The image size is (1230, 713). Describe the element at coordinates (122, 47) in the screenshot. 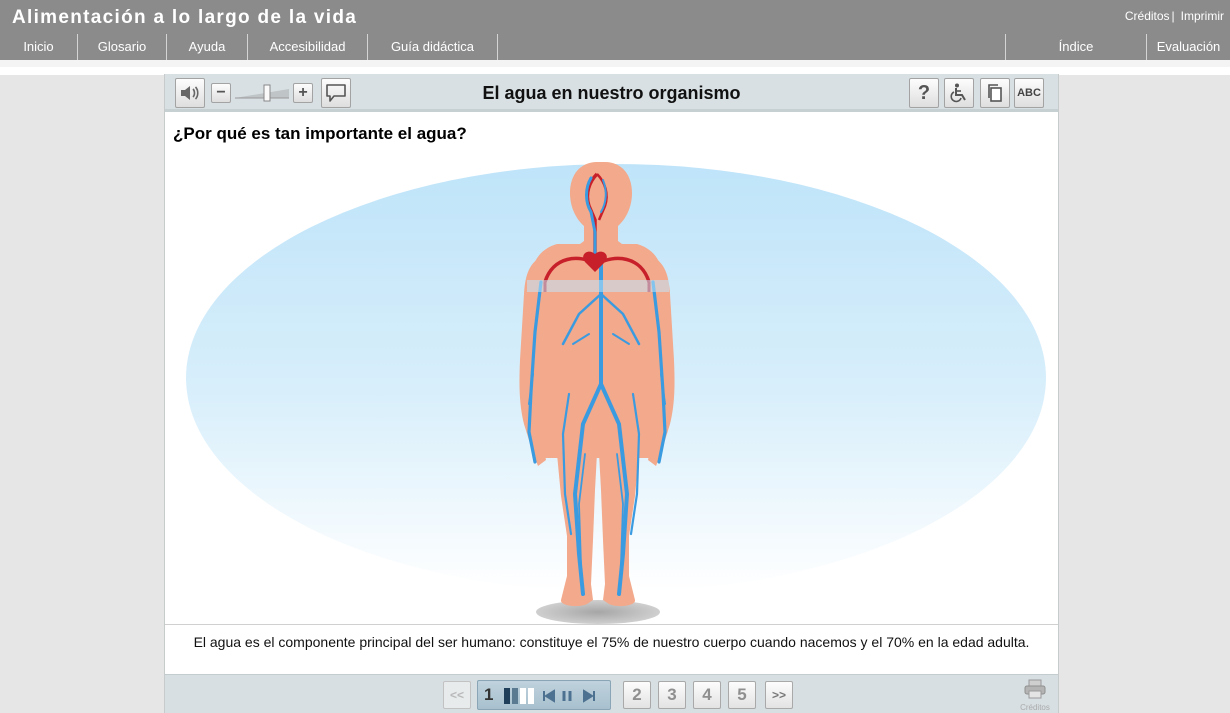

I see `nav-glosario: Glosario` at that location.